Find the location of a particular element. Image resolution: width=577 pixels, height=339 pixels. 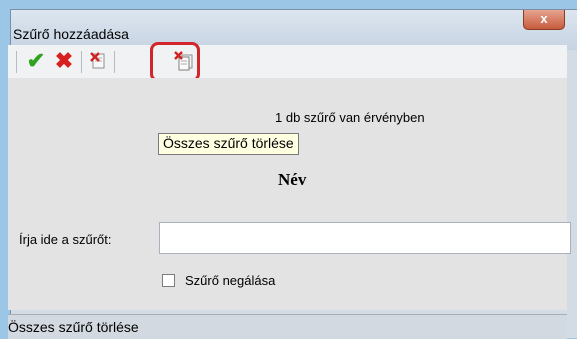

cancel-button: ✖ is located at coordinates (64, 61).